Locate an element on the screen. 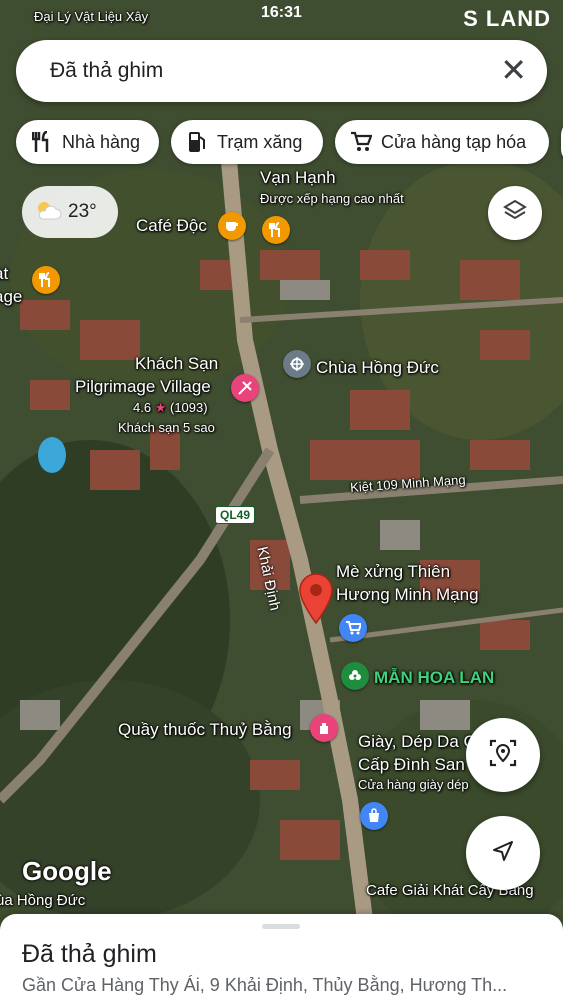 The height and width of the screenshot is (1000, 563). hotel-rating: 4.6 ★ (1093) is located at coordinates (170, 408).